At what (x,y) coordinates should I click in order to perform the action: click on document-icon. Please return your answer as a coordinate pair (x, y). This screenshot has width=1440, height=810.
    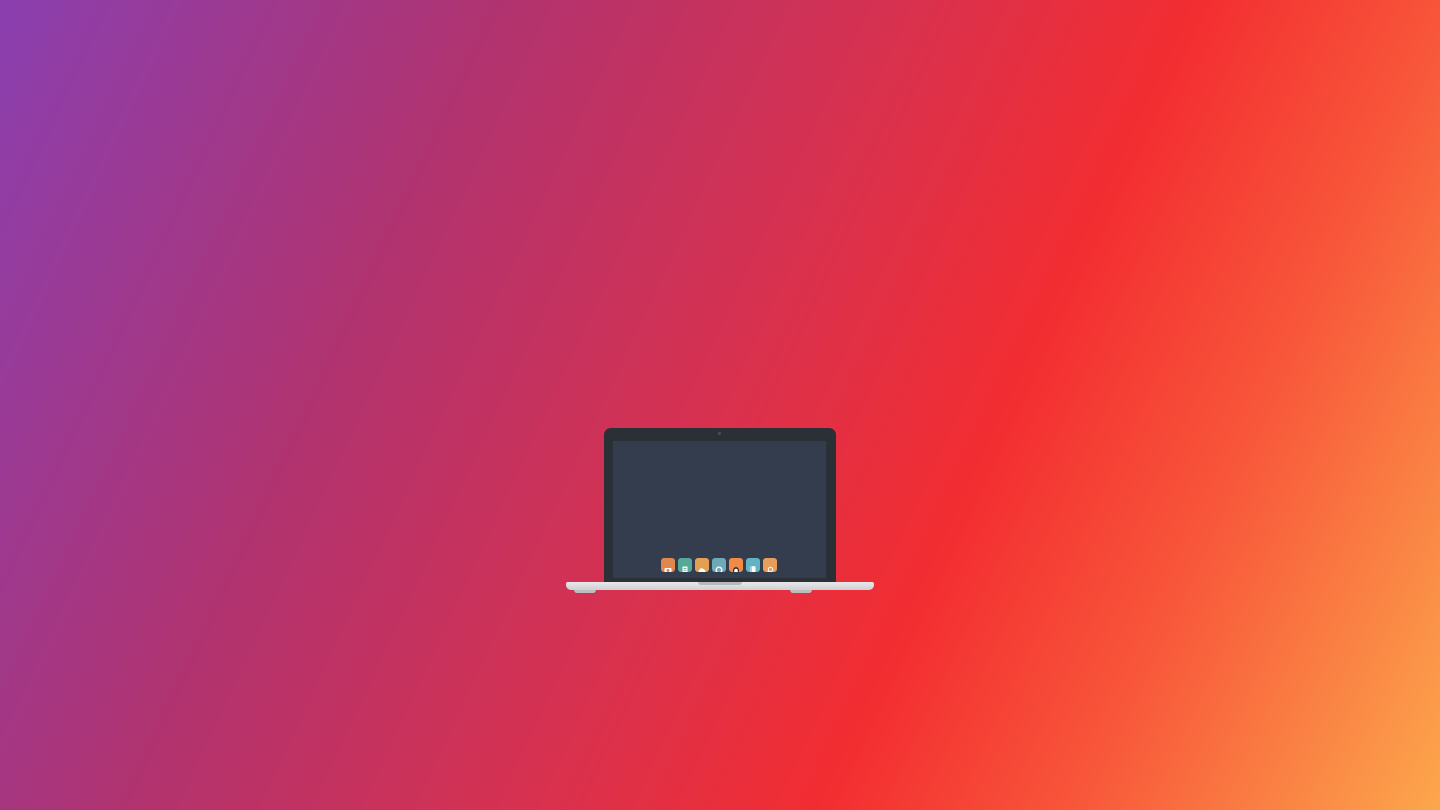
    Looking at the image, I should click on (685, 564).